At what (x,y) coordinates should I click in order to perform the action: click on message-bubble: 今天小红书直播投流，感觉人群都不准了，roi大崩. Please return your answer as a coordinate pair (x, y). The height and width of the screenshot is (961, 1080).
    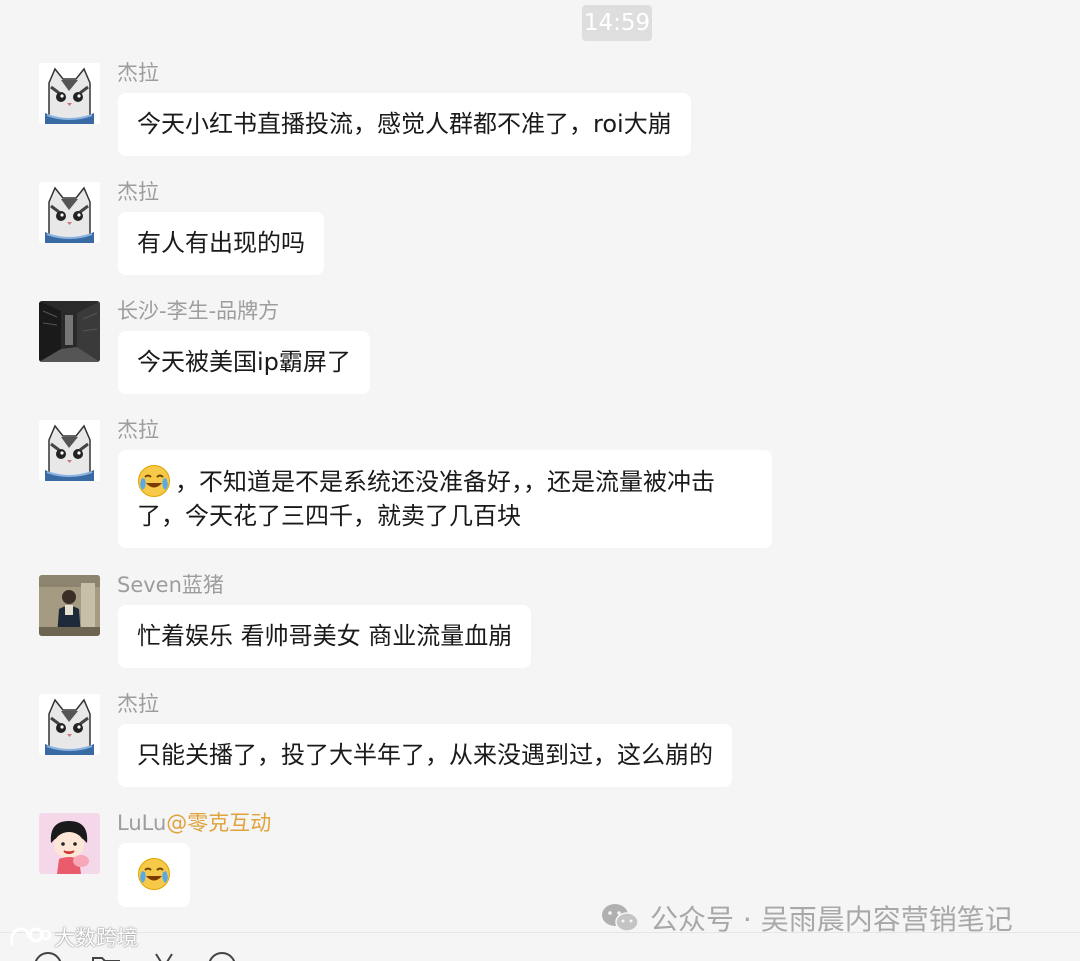
    Looking at the image, I should click on (404, 124).